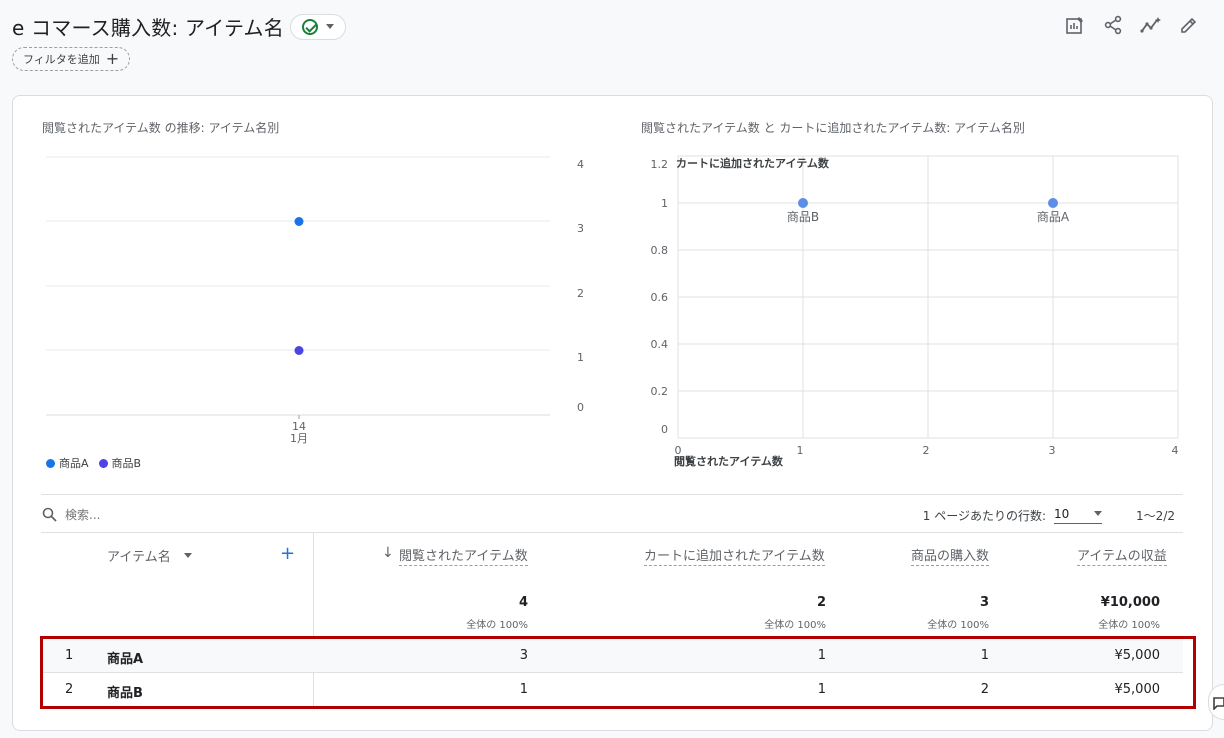 The height and width of the screenshot is (738, 1224). Describe the element at coordinates (1052, 450) in the screenshot. I see `x-tick-label: 3` at that location.